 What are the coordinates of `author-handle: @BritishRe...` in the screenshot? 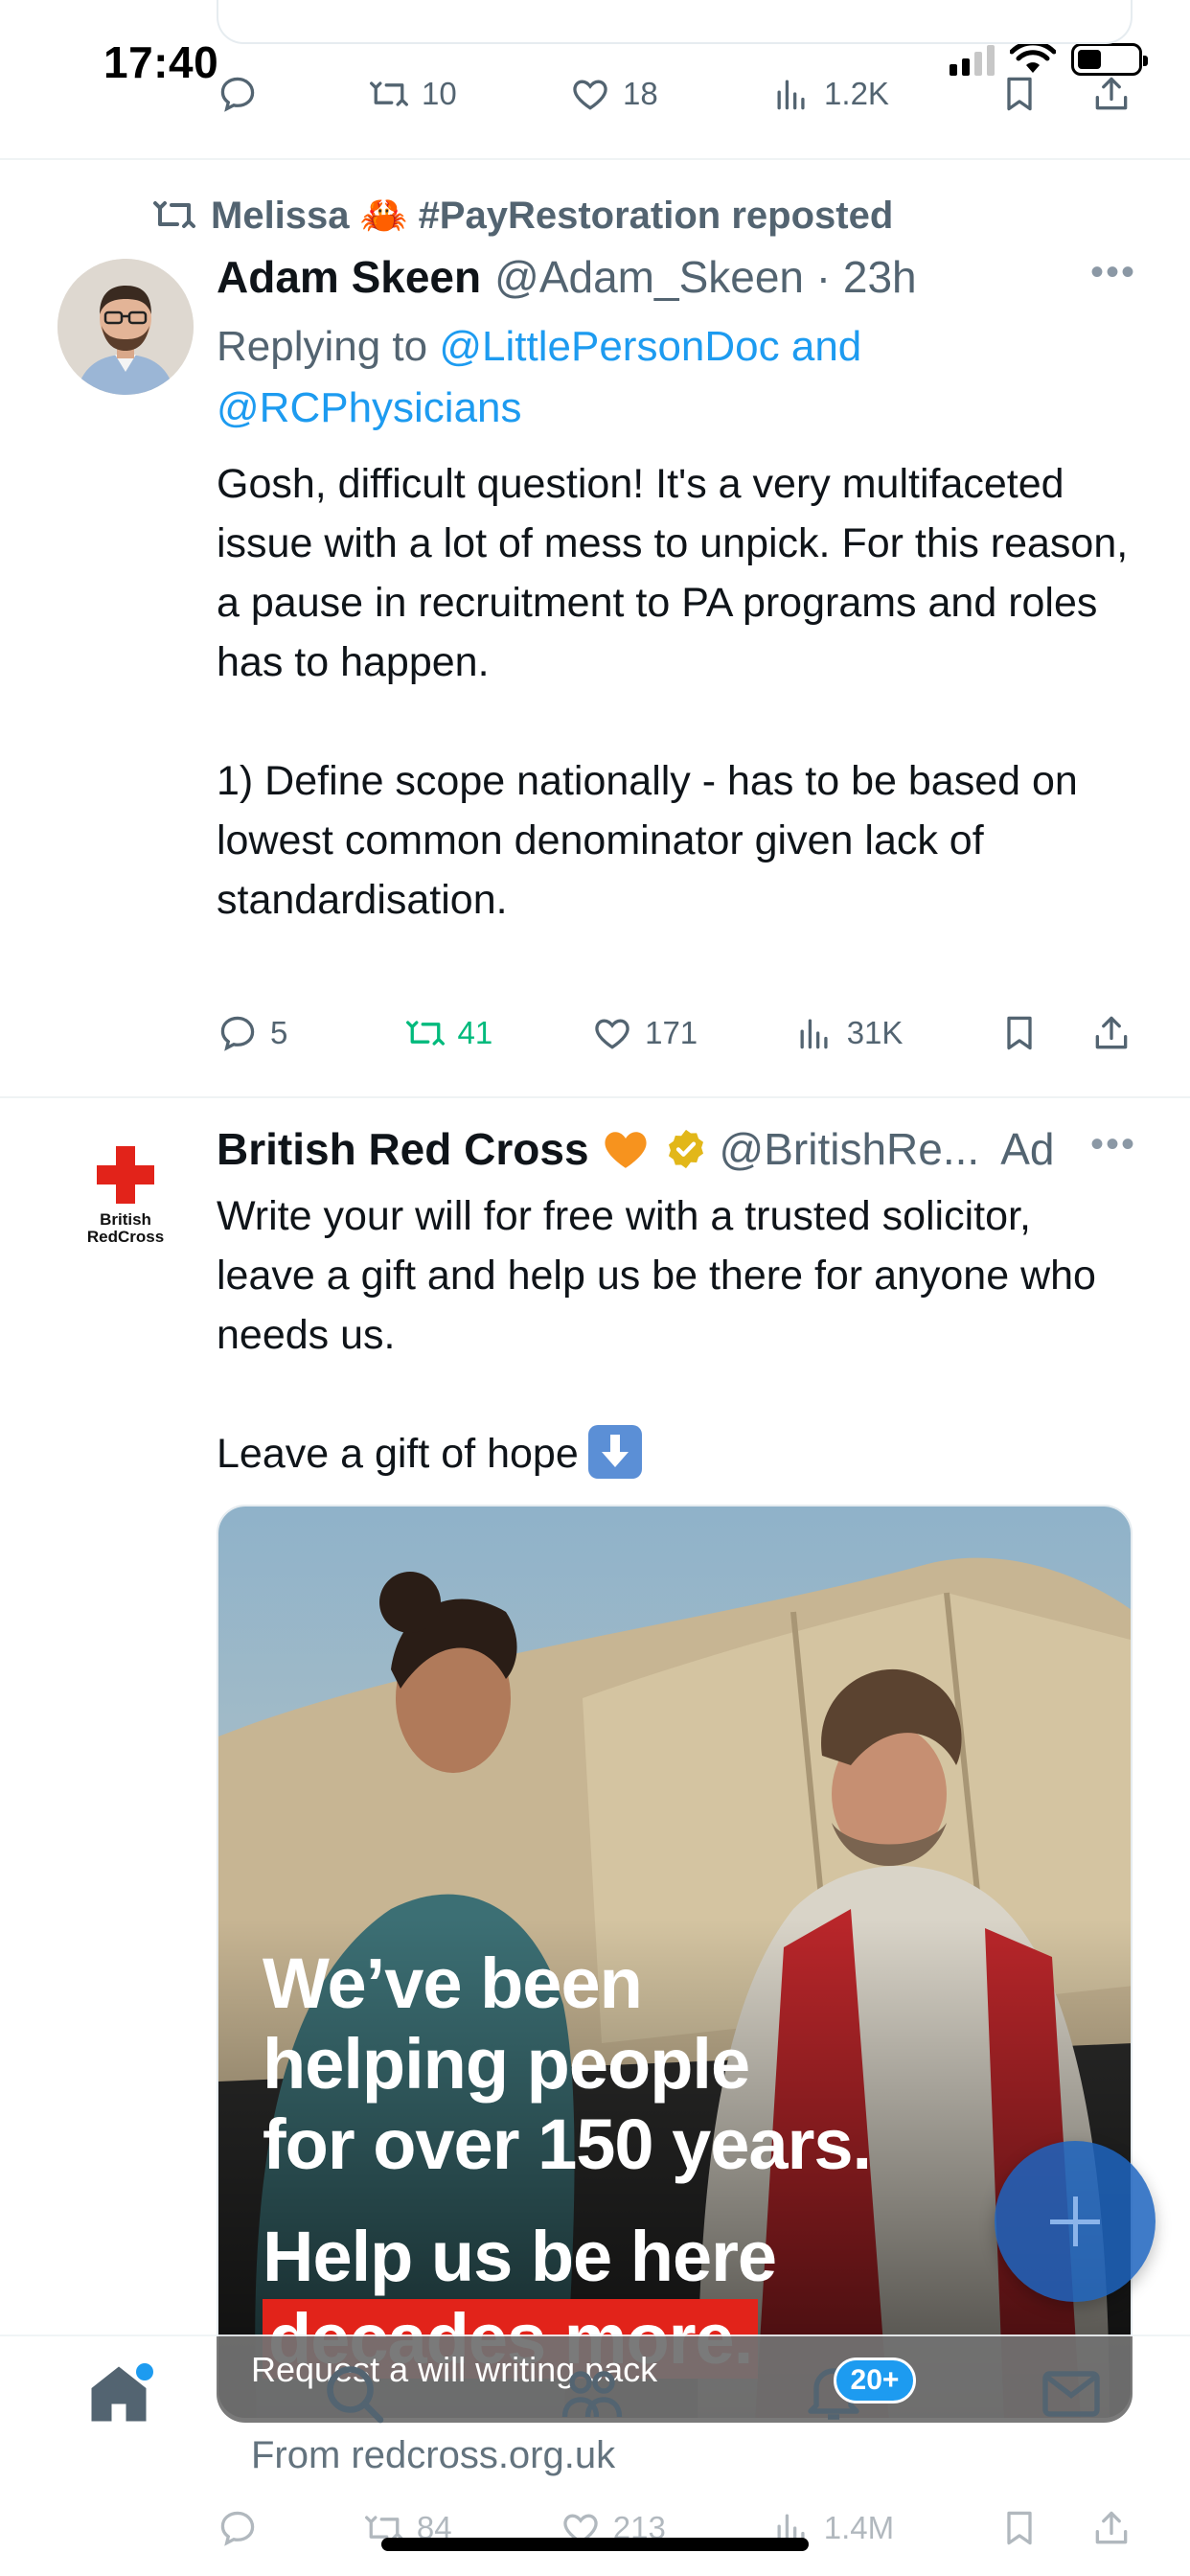 It's located at (850, 1149).